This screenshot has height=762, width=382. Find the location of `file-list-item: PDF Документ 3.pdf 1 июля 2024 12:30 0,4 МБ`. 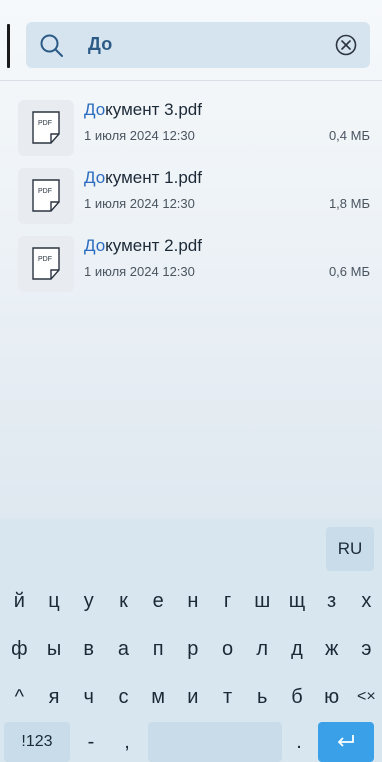

file-list-item: PDF Документ 3.pdf 1 июля 2024 12:30 0,4 МБ is located at coordinates (191, 131).